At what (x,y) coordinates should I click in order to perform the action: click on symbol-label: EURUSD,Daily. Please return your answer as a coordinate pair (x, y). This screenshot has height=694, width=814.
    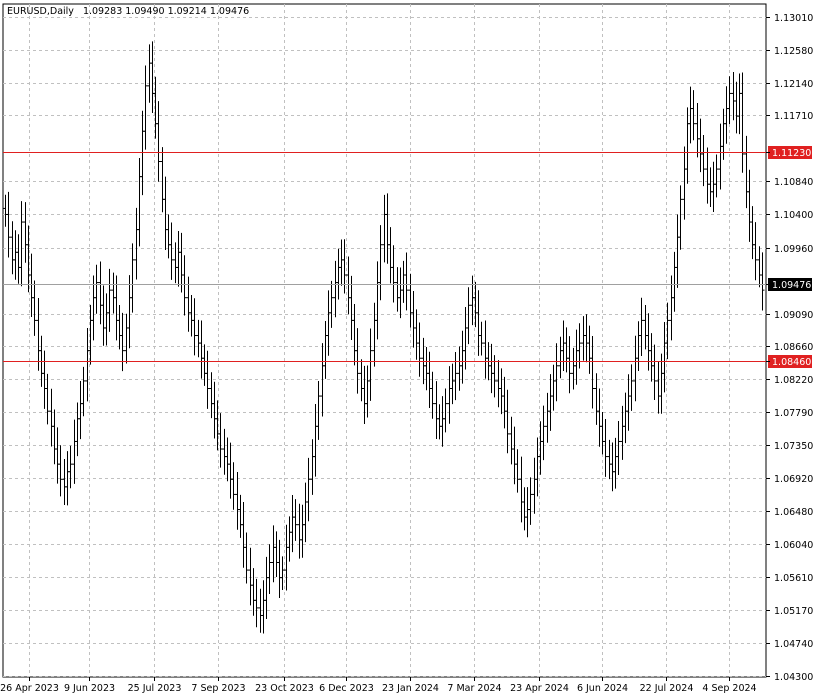
    Looking at the image, I should click on (40, 11).